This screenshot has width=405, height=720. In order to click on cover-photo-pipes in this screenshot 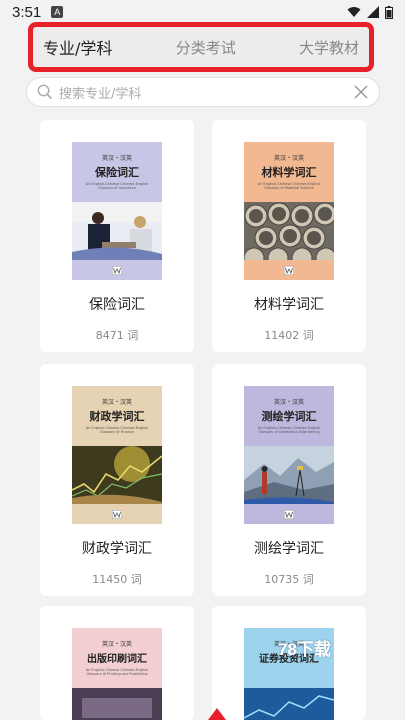, I will do `click(289, 231)`.